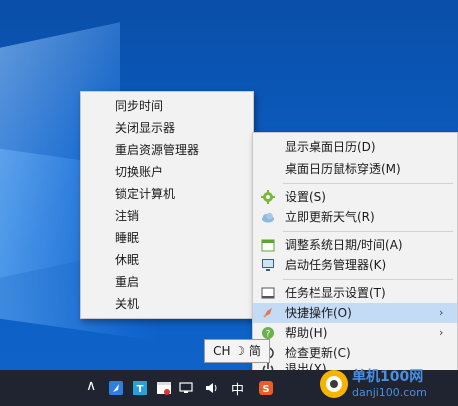 Image resolution: width=458 pixels, height=406 pixels. Describe the element at coordinates (268, 293) in the screenshot. I see `taskbar-icon` at that location.